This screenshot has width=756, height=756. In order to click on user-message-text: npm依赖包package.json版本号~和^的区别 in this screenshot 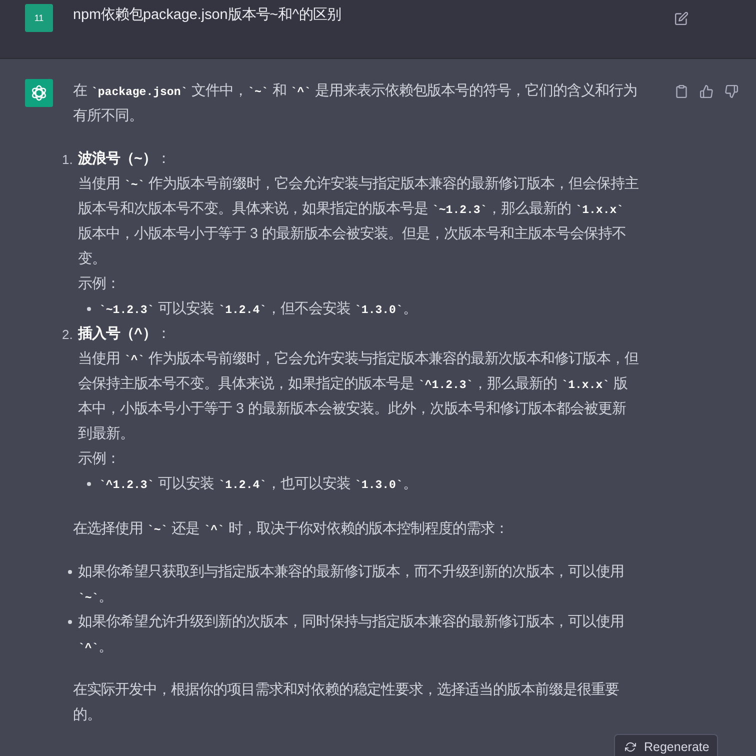, I will do `click(207, 15)`.